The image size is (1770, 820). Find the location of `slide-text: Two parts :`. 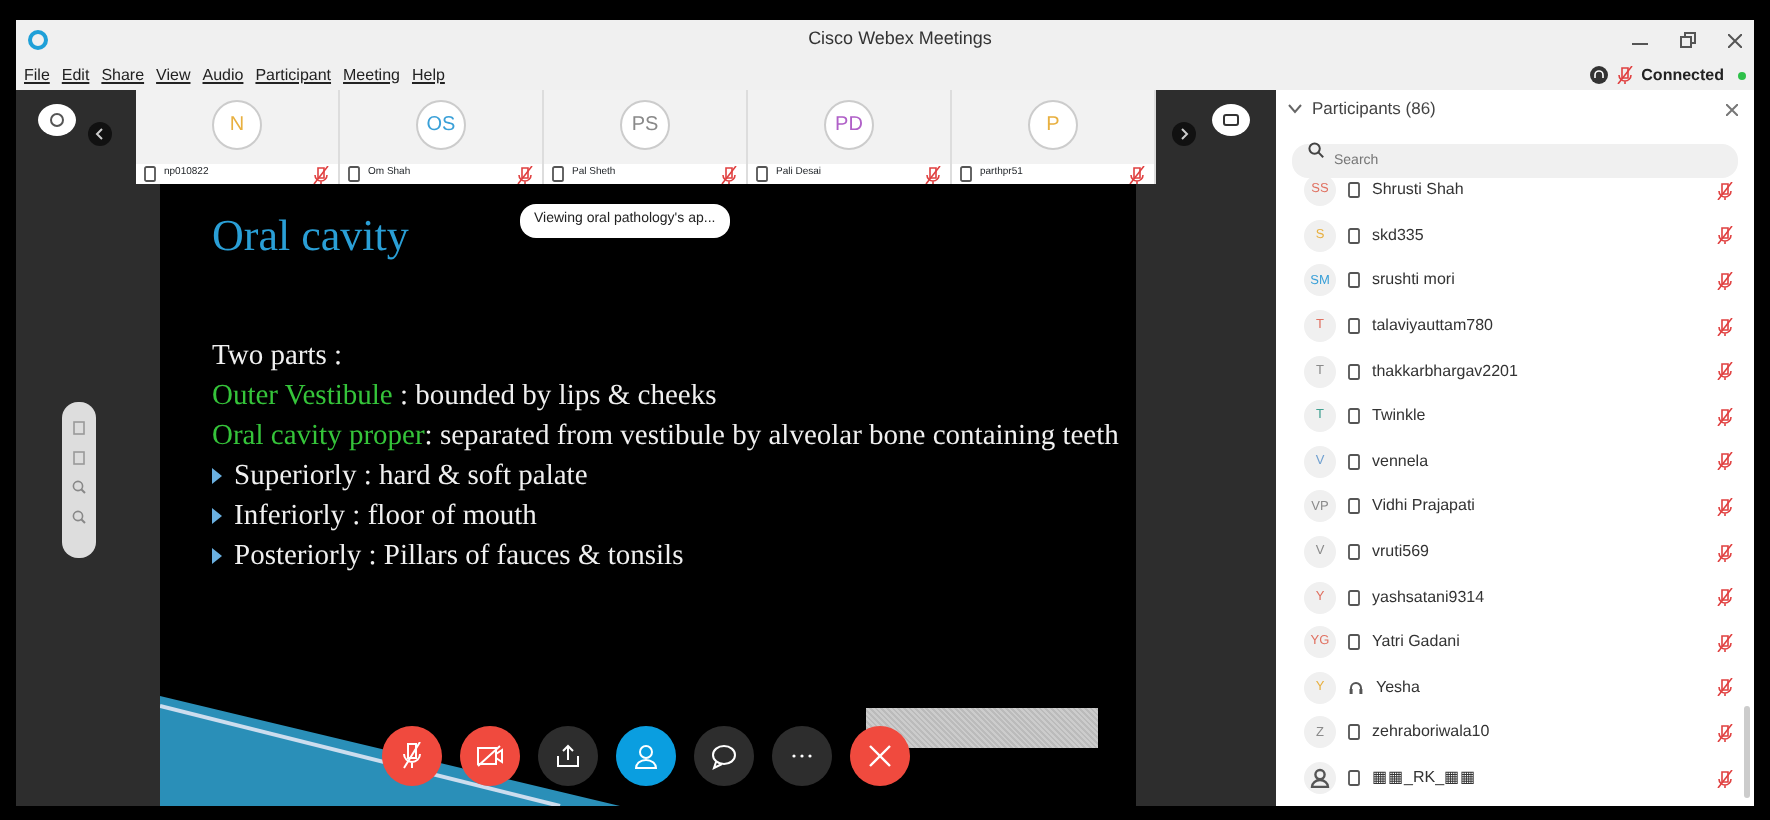

slide-text: Two parts : is located at coordinates (278, 357).